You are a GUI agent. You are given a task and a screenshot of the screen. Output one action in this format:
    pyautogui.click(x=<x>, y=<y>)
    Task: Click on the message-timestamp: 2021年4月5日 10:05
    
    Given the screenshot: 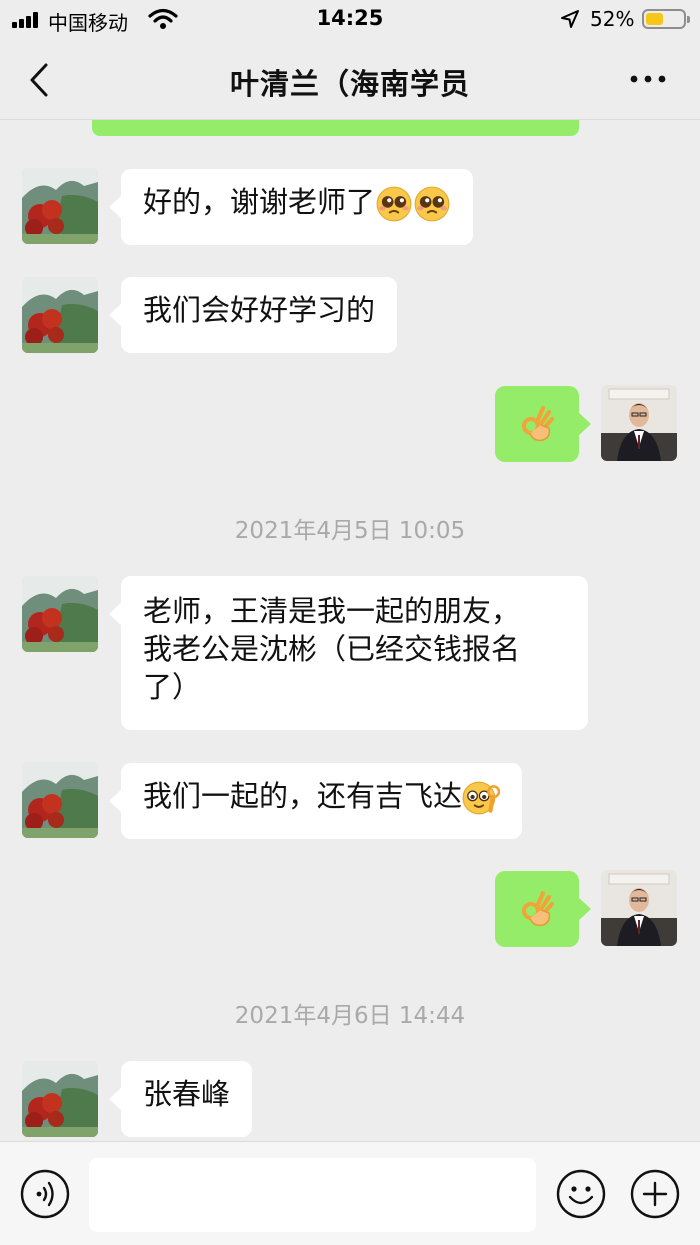 What is the action you would take?
    pyautogui.click(x=350, y=531)
    